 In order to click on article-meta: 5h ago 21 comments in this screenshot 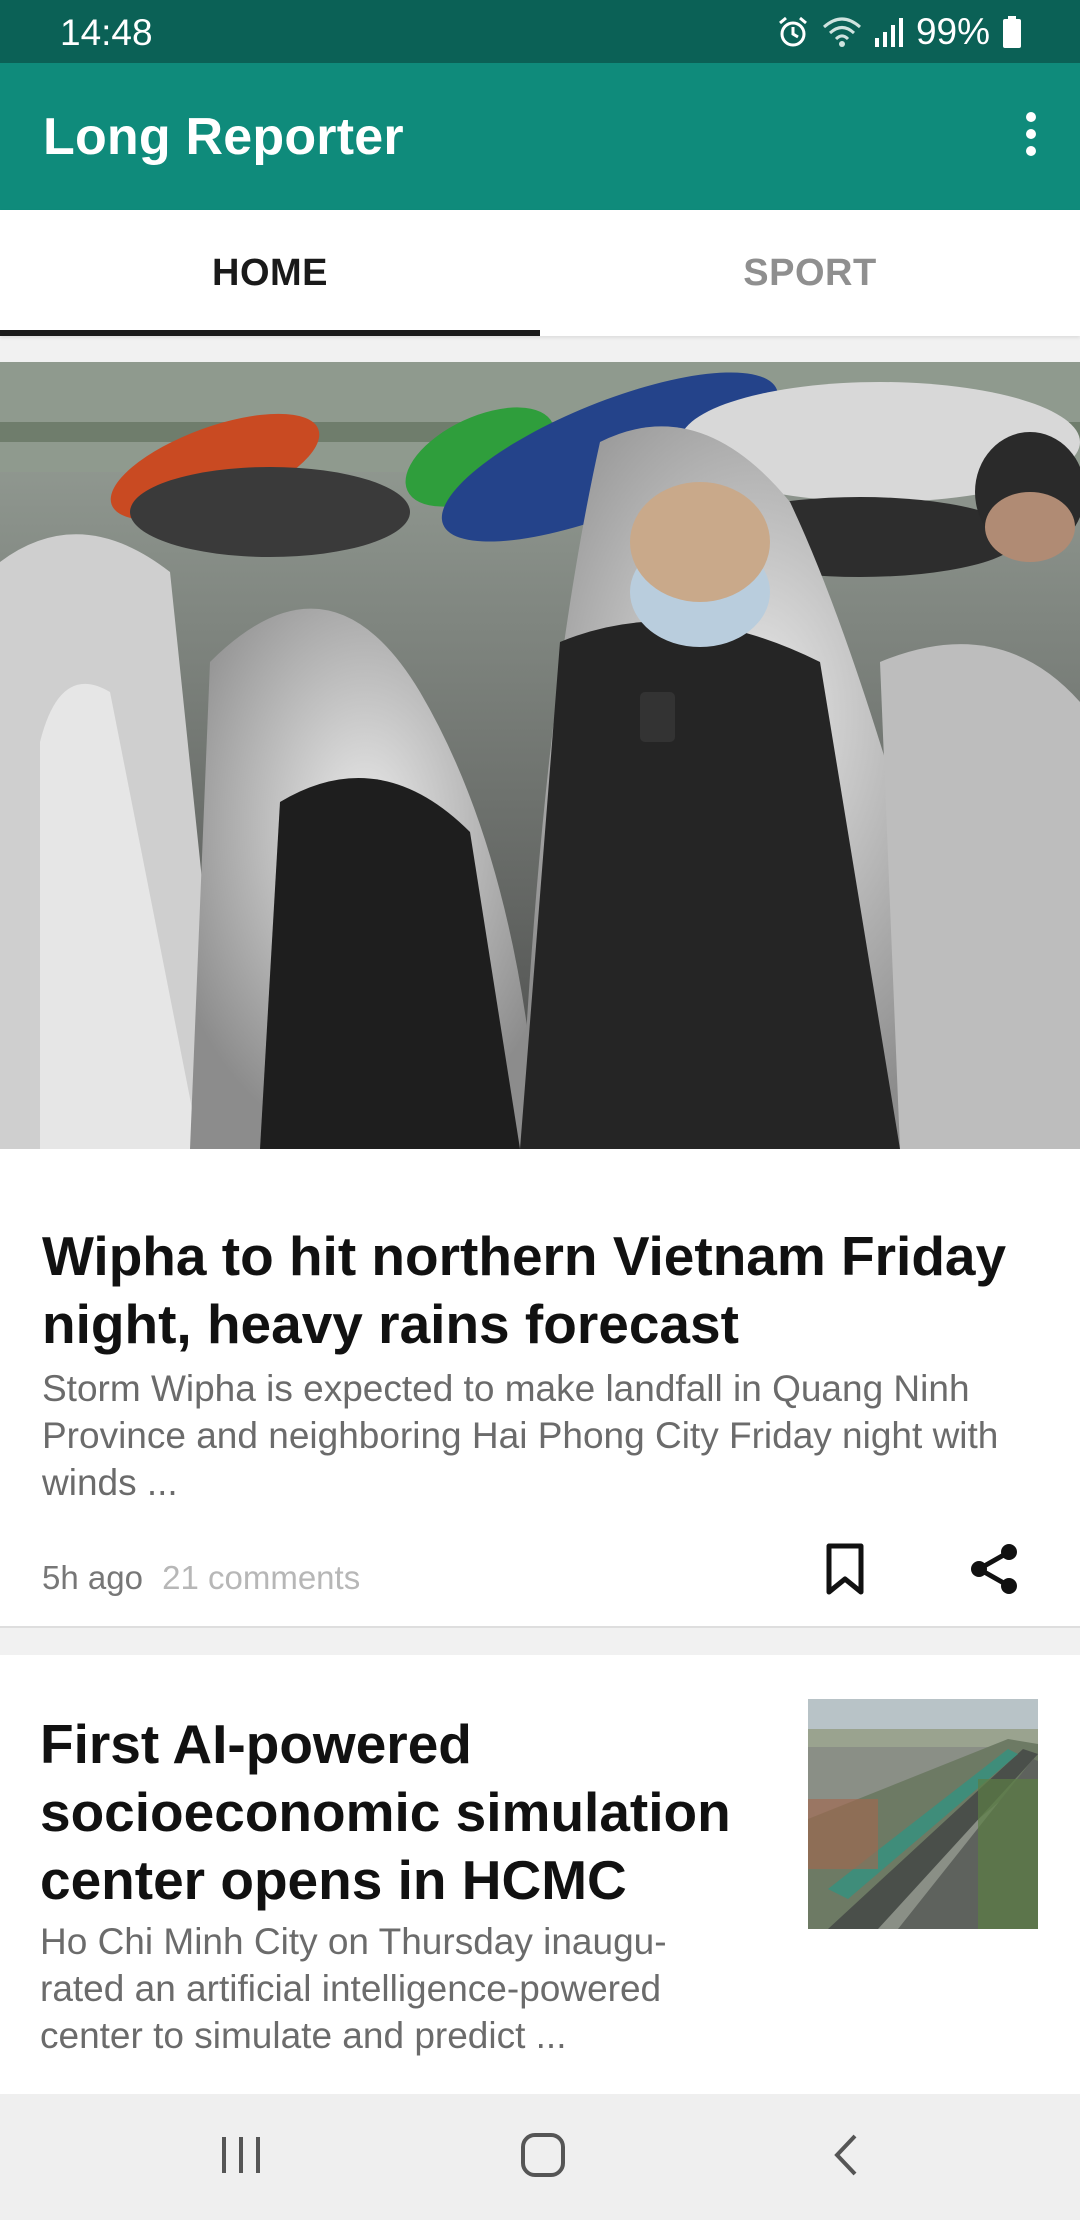, I will do `click(201, 1578)`.